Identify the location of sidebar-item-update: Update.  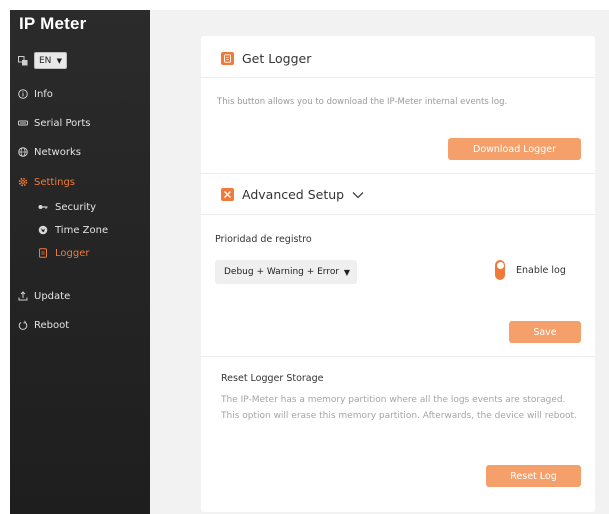
(44, 296).